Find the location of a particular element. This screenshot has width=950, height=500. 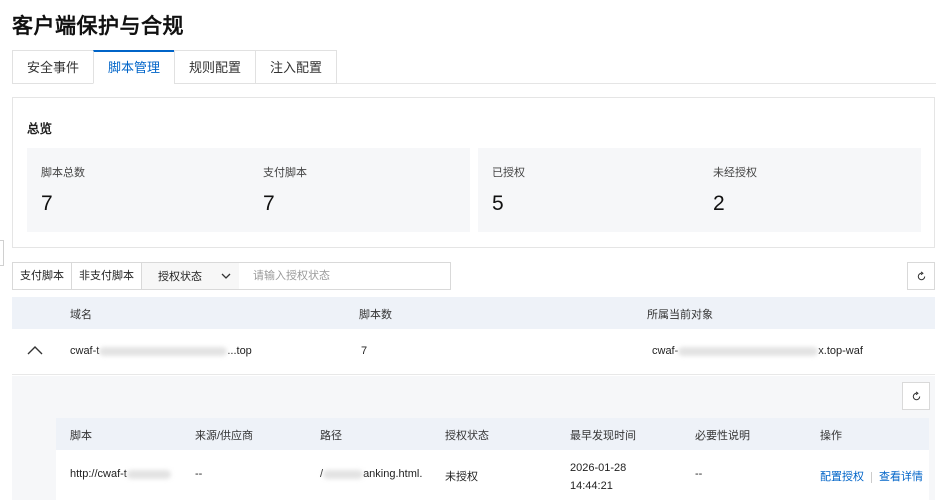

column-header: 所属当前对象 is located at coordinates (680, 315).